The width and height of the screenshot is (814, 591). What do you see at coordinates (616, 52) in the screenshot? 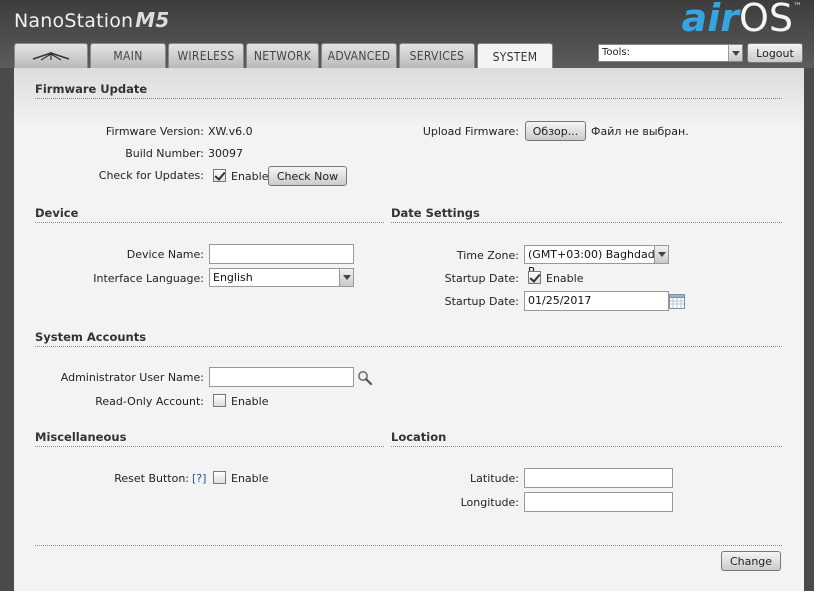
I see `tools-selected-value: Tools:` at bounding box center [616, 52].